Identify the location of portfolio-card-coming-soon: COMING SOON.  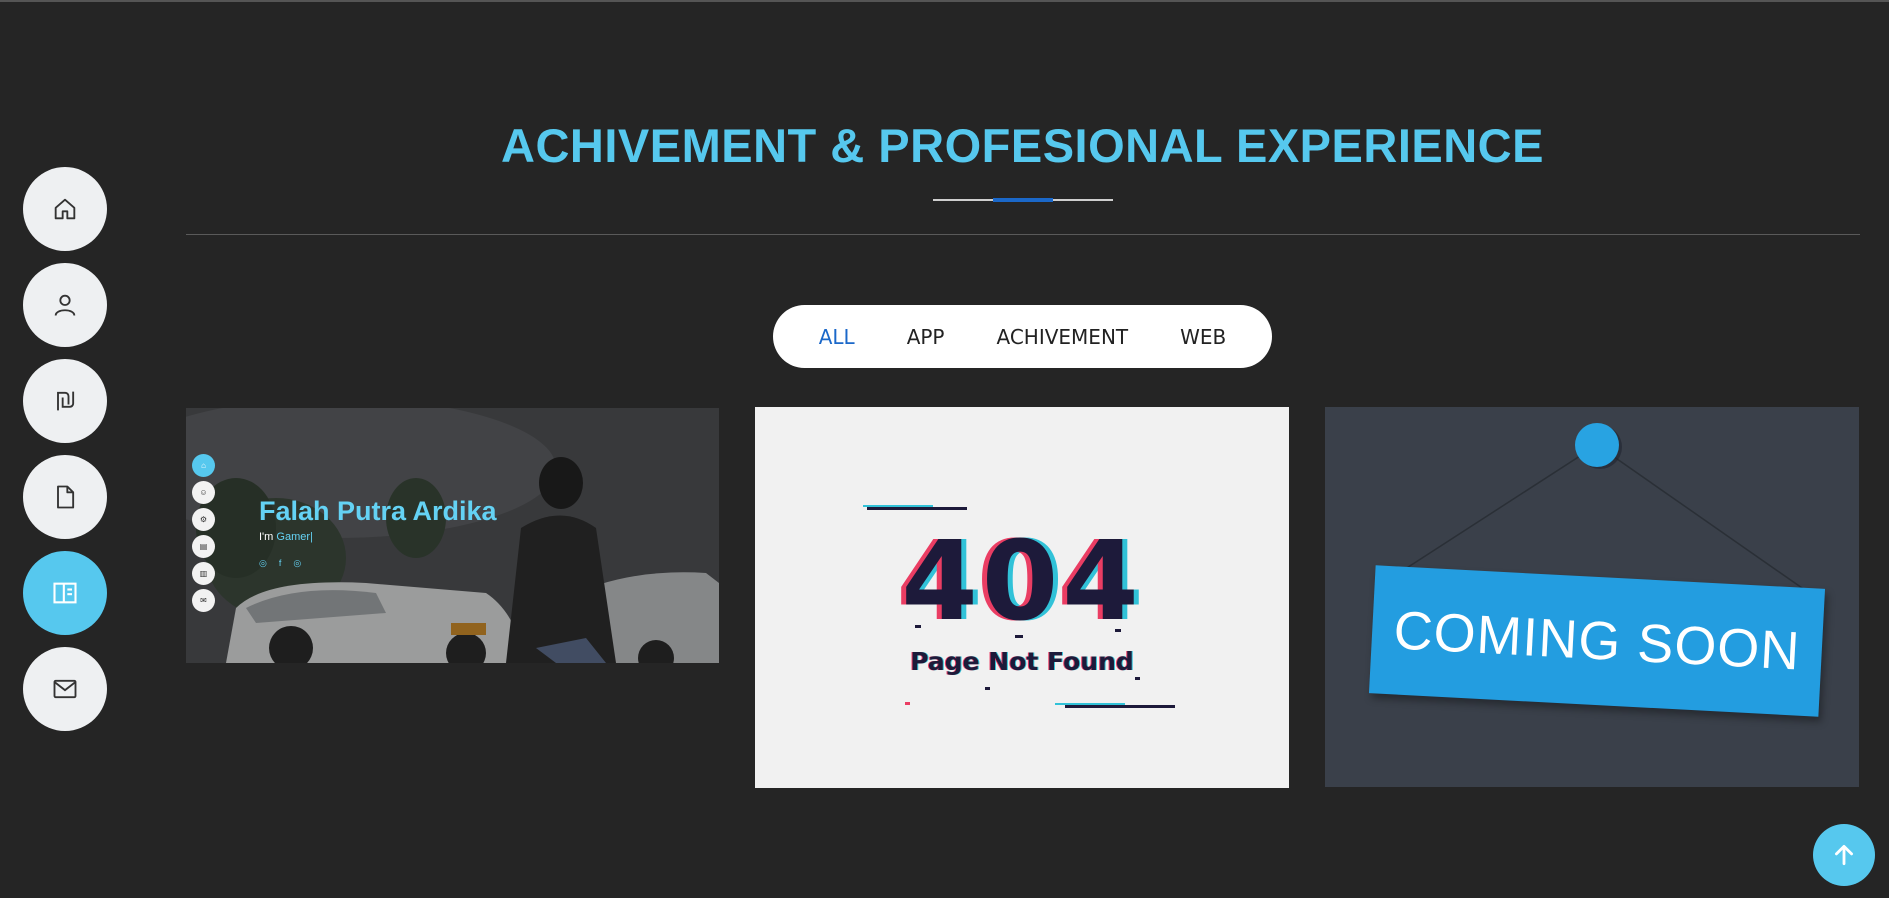
(1592, 597).